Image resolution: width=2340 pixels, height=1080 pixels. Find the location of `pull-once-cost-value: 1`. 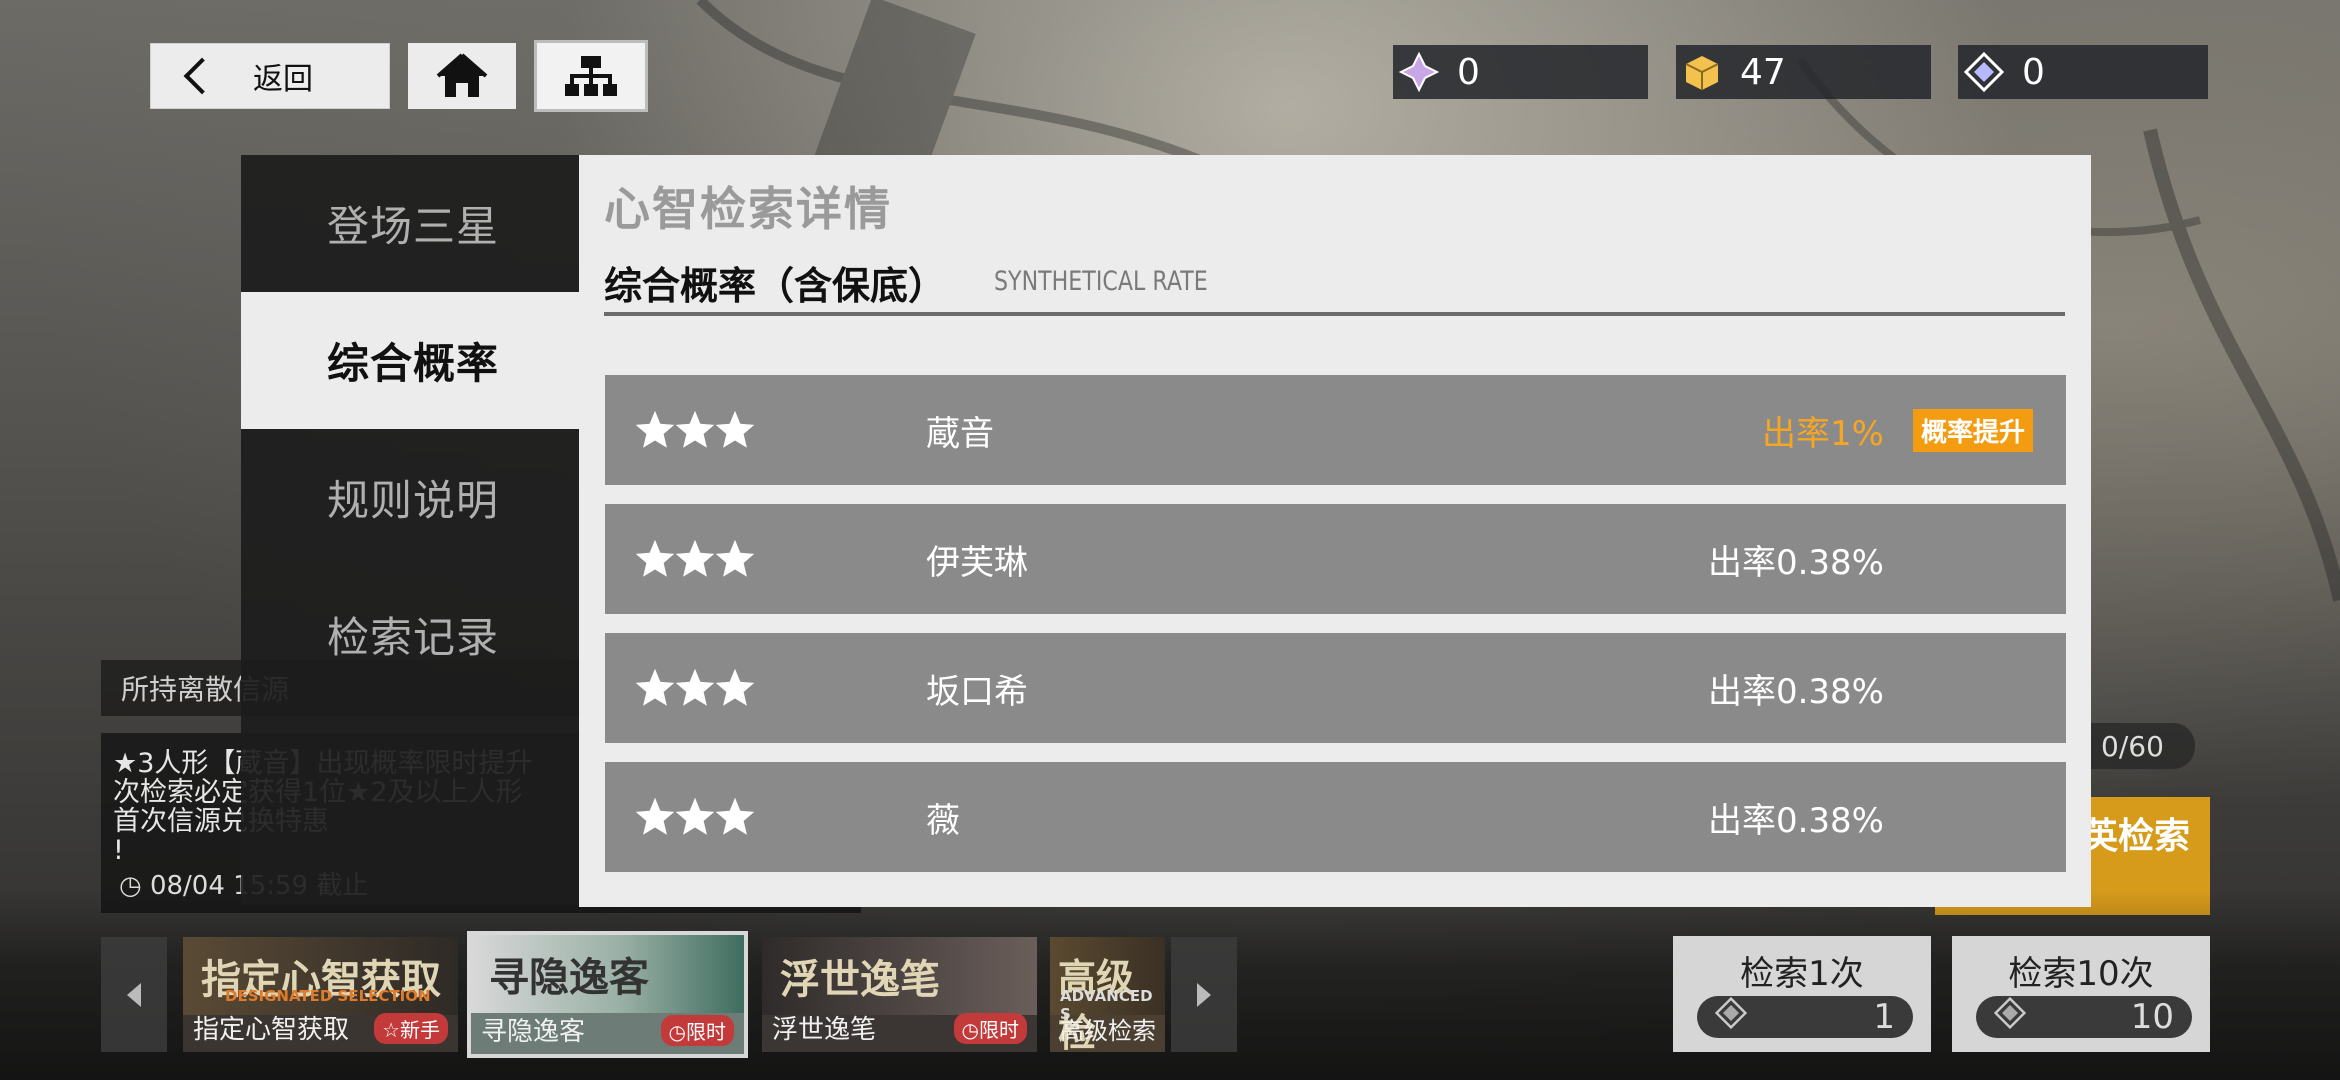

pull-once-cost-value: 1 is located at coordinates (1884, 1017).